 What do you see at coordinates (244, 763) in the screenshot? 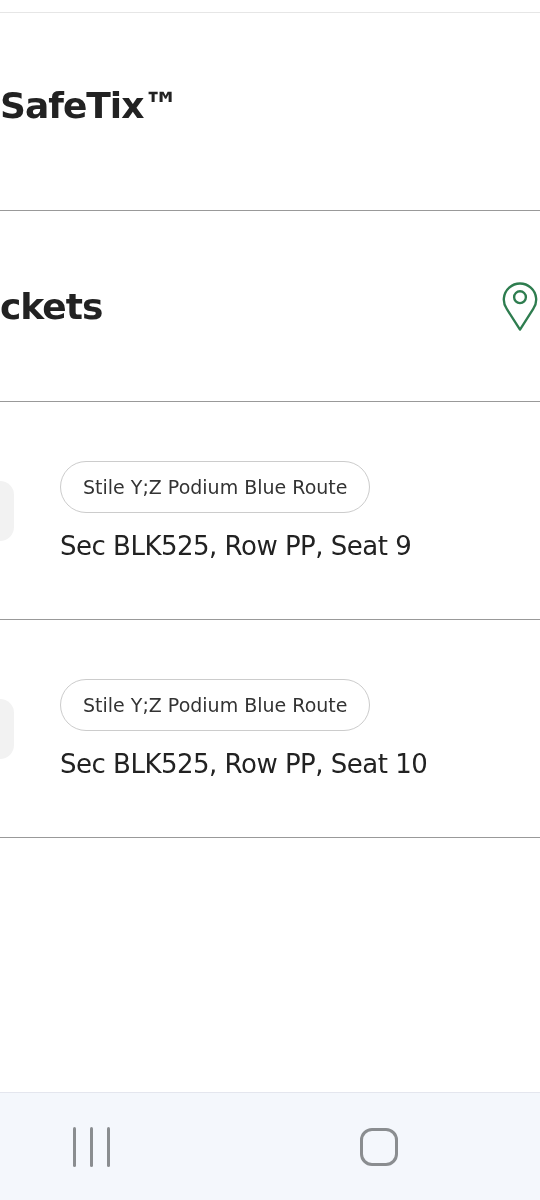
I see `seat-label: Sec BLK525, Row PP, Seat 10` at bounding box center [244, 763].